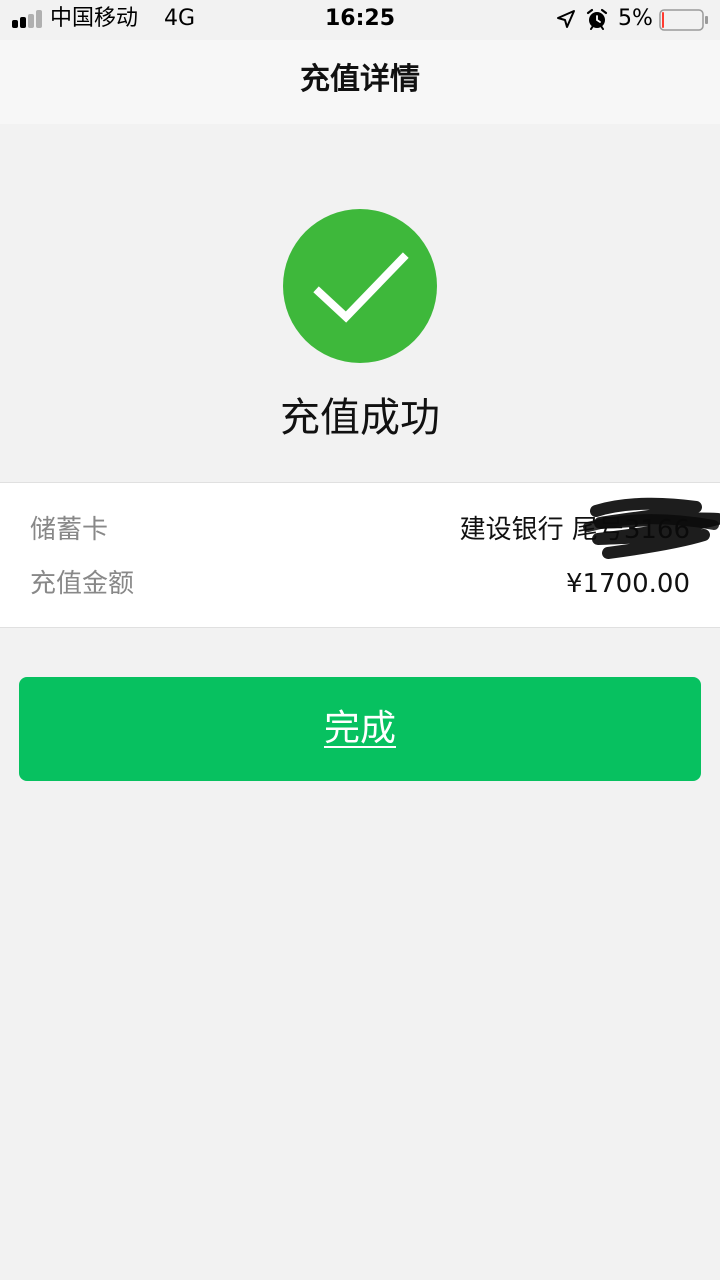  I want to click on alarm-icon, so click(597, 19).